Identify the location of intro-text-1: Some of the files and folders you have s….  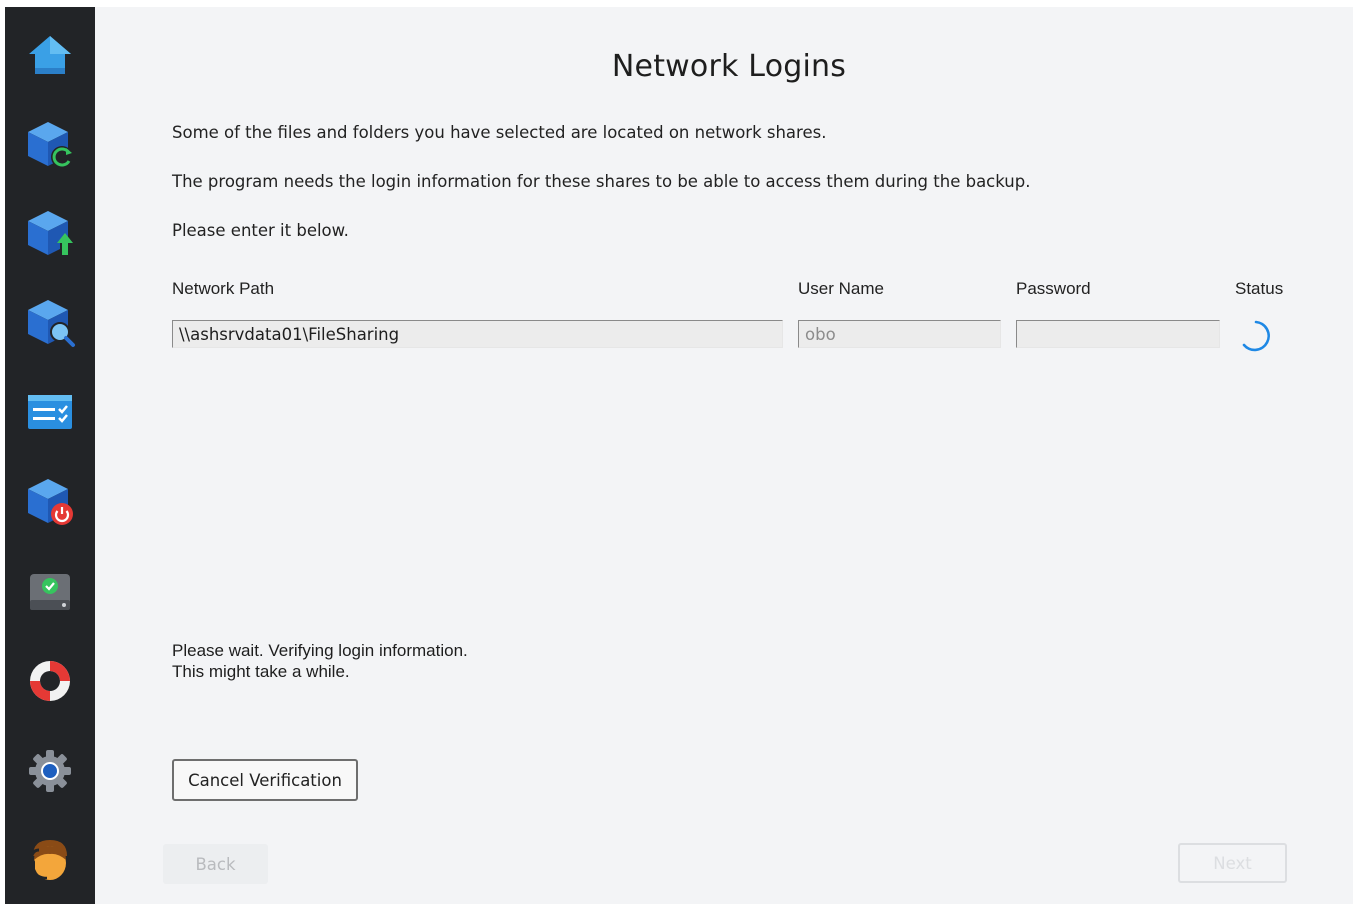
(499, 132).